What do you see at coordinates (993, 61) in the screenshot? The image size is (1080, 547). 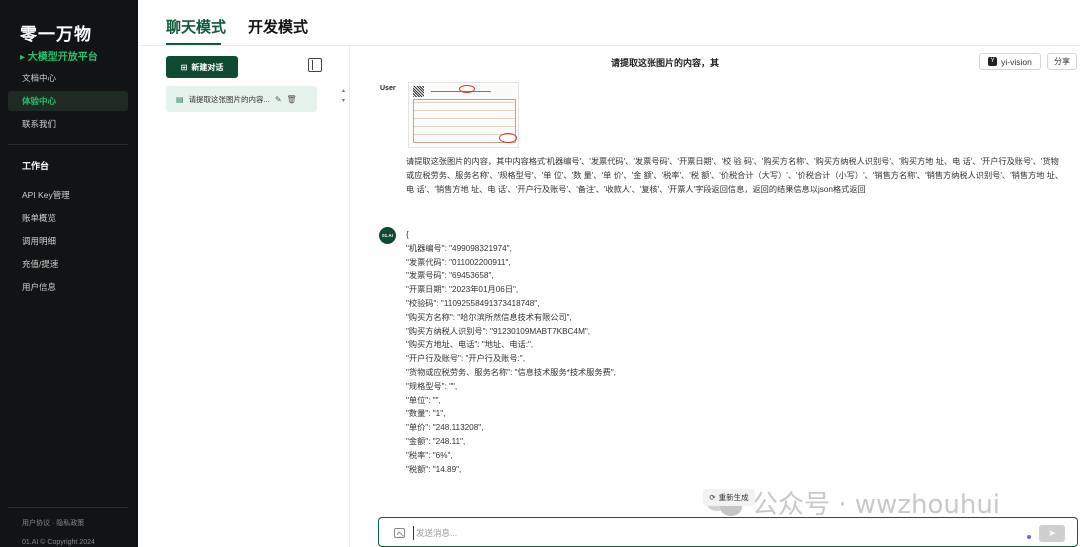 I see `model-logo-icon: Y` at bounding box center [993, 61].